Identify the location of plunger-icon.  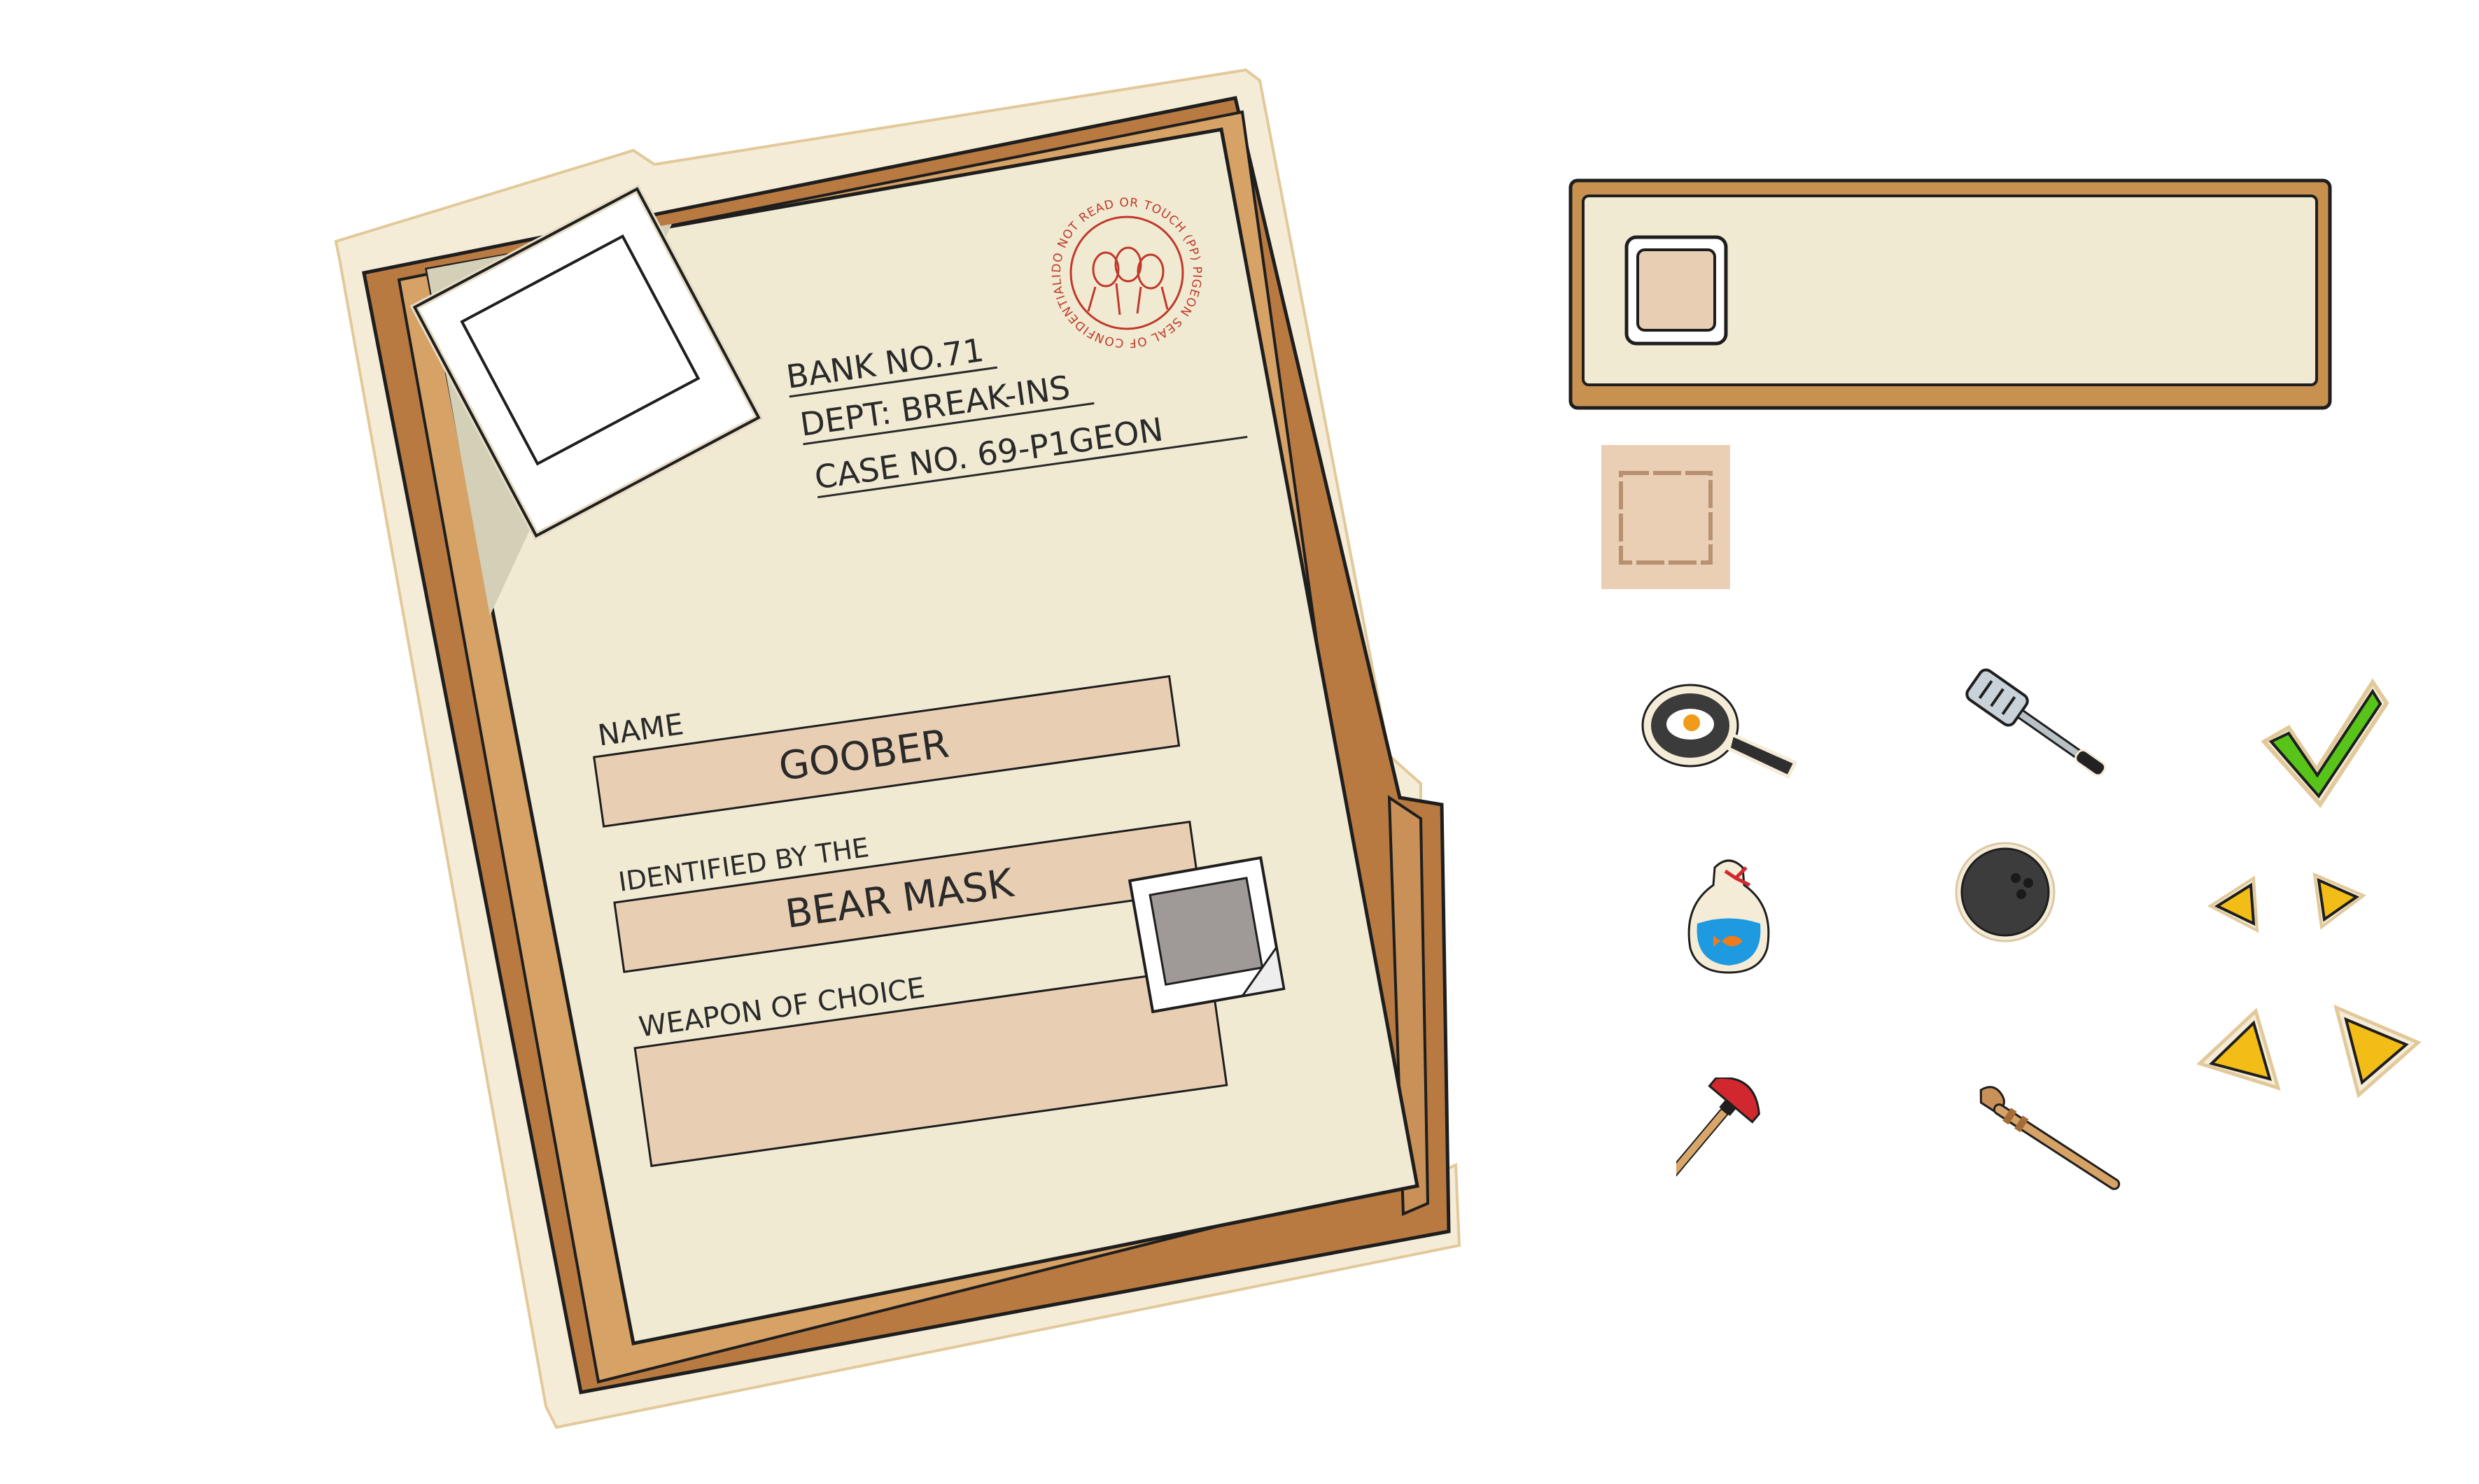
(1756, 1143).